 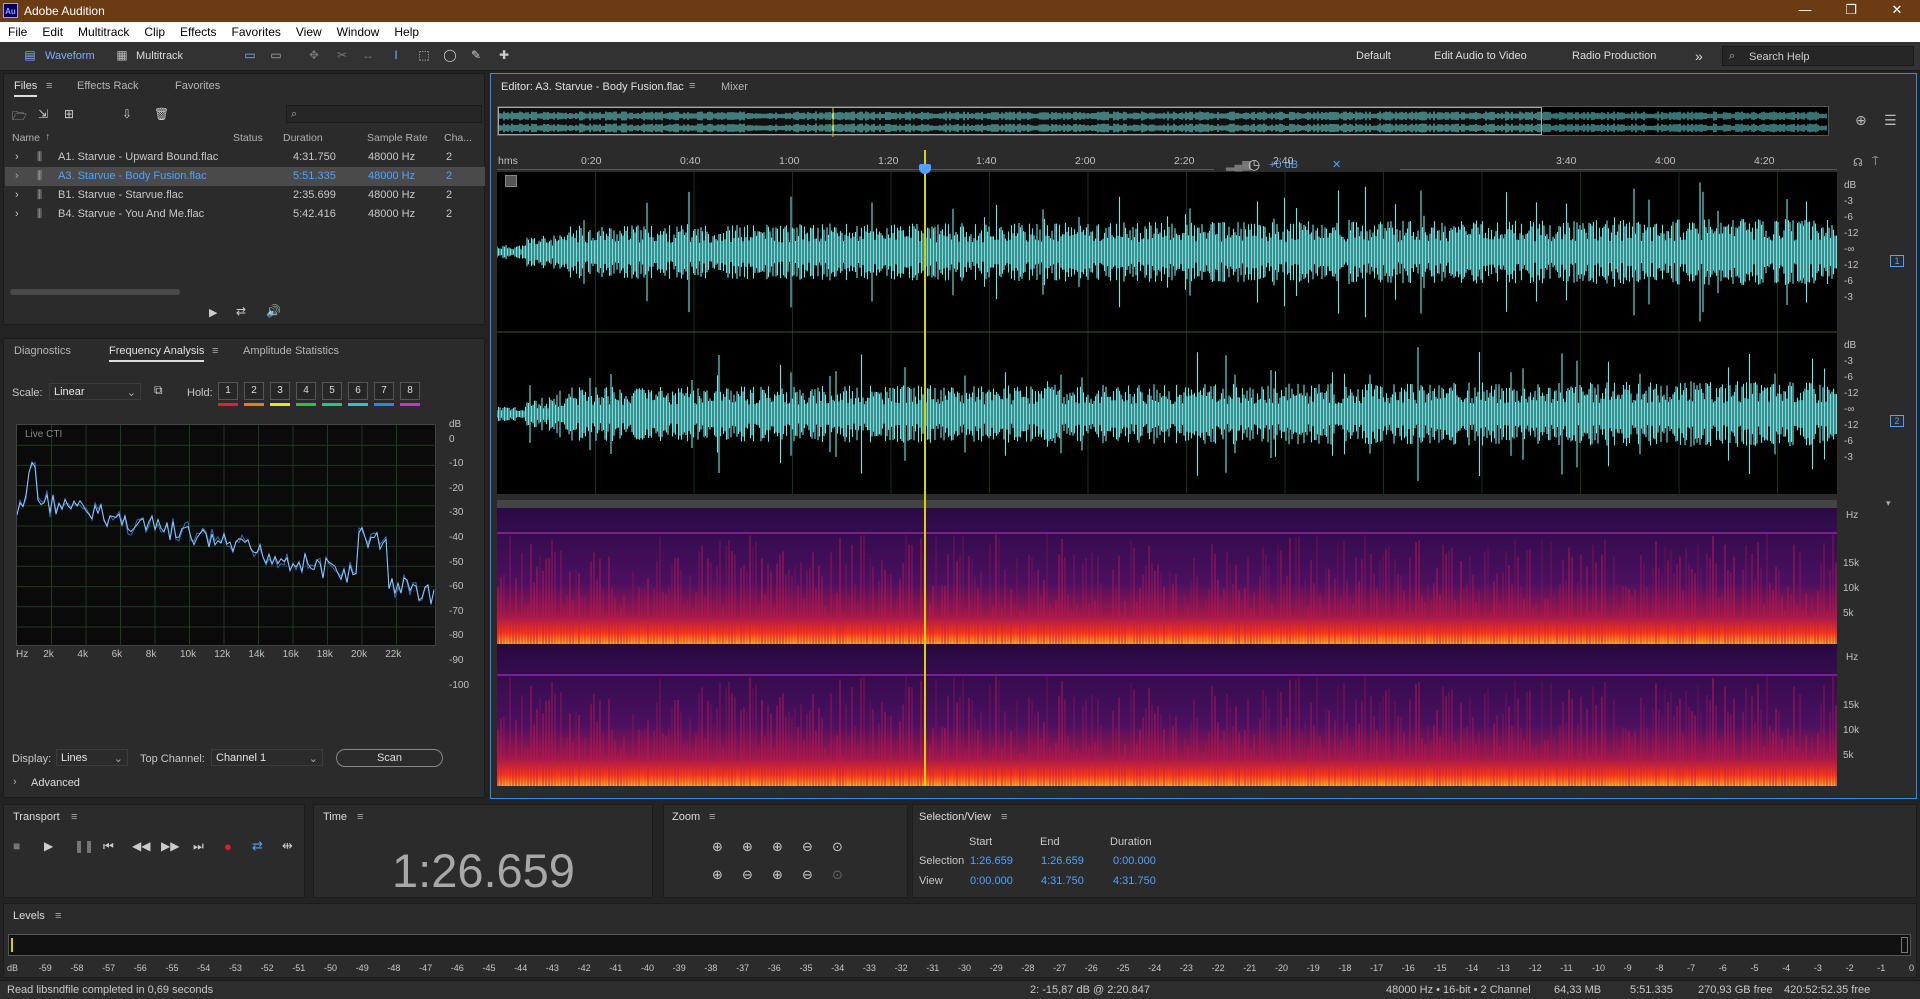 I want to click on play-preview-icon: ▶, so click(x=213, y=312).